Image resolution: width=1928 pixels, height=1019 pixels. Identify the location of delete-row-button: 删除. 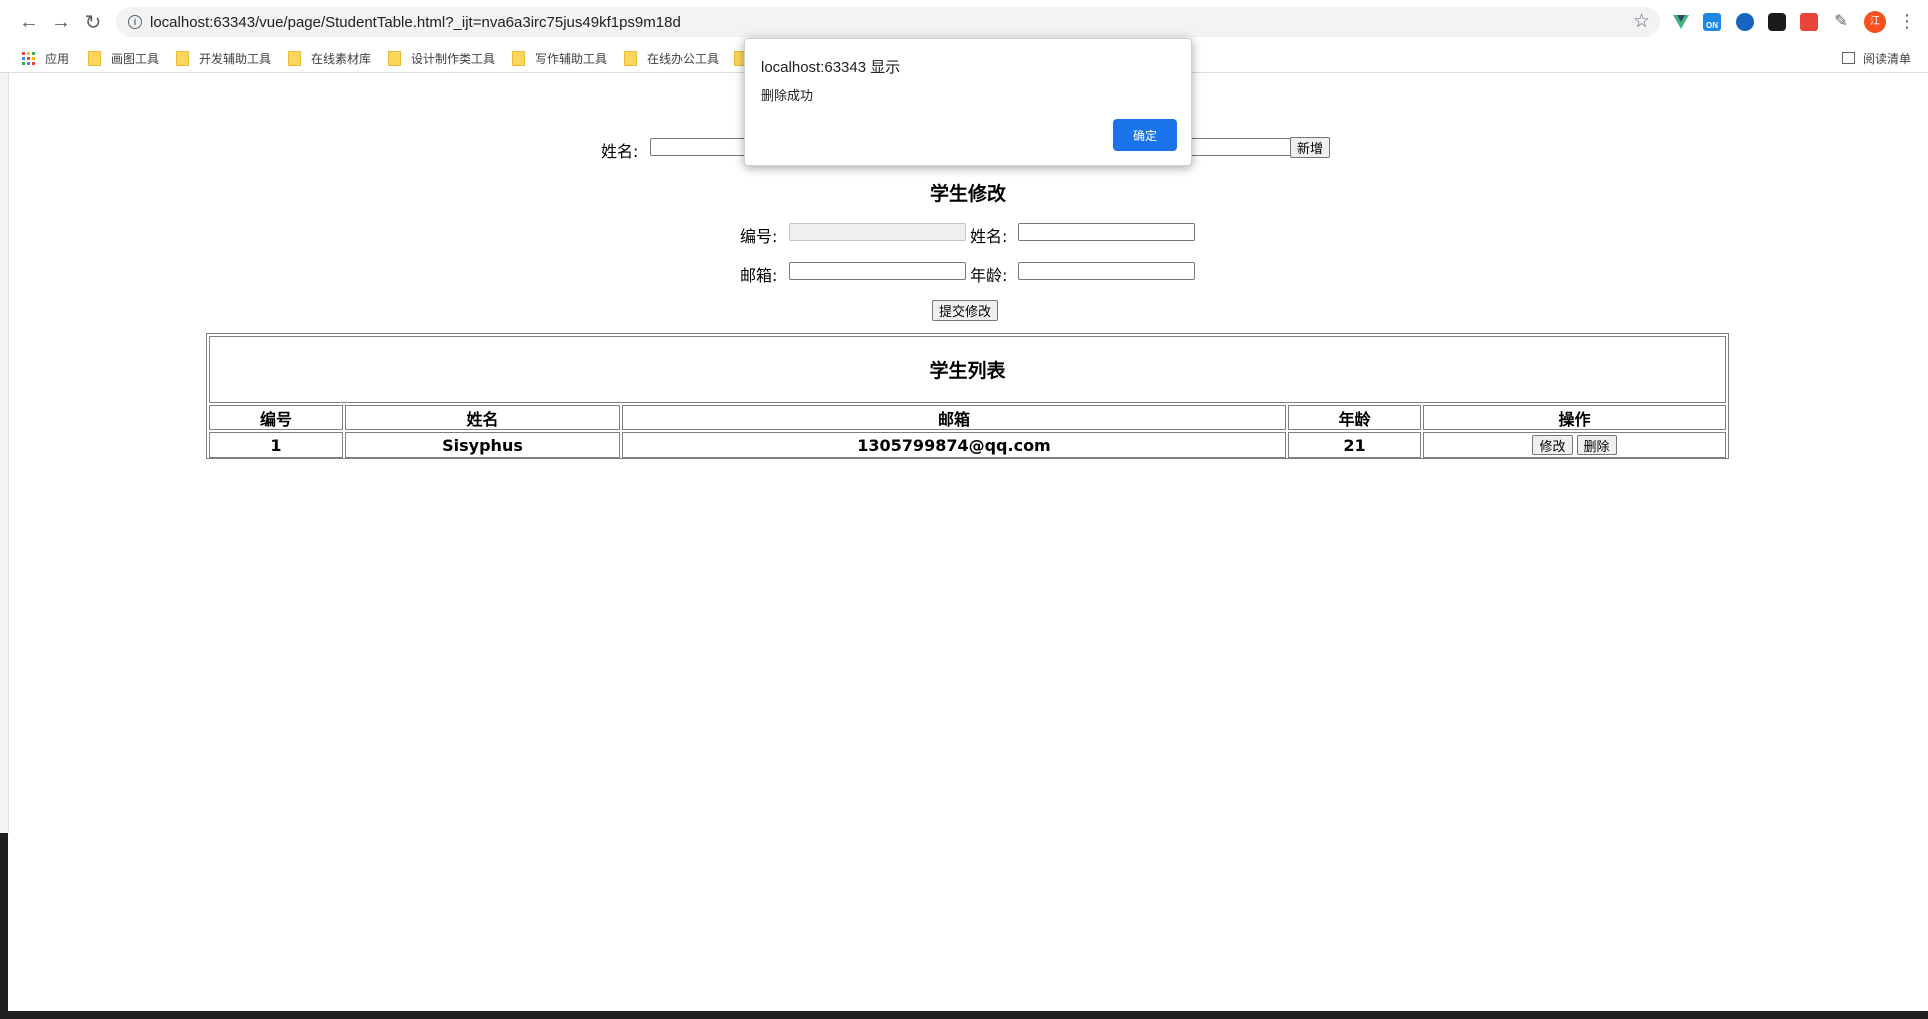
(1596, 445).